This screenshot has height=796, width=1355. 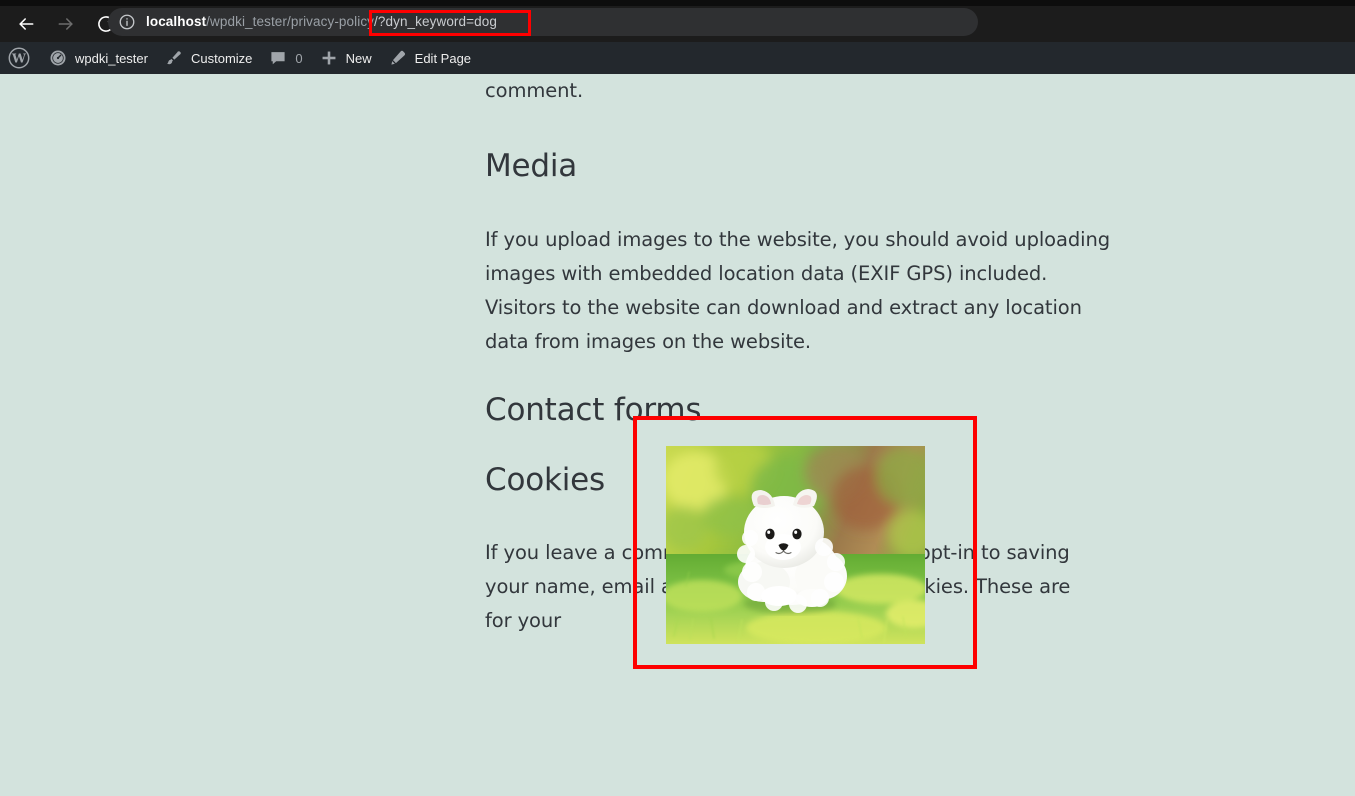 I want to click on adminbar-item-site-name: wpdki_tester, so click(x=98, y=58).